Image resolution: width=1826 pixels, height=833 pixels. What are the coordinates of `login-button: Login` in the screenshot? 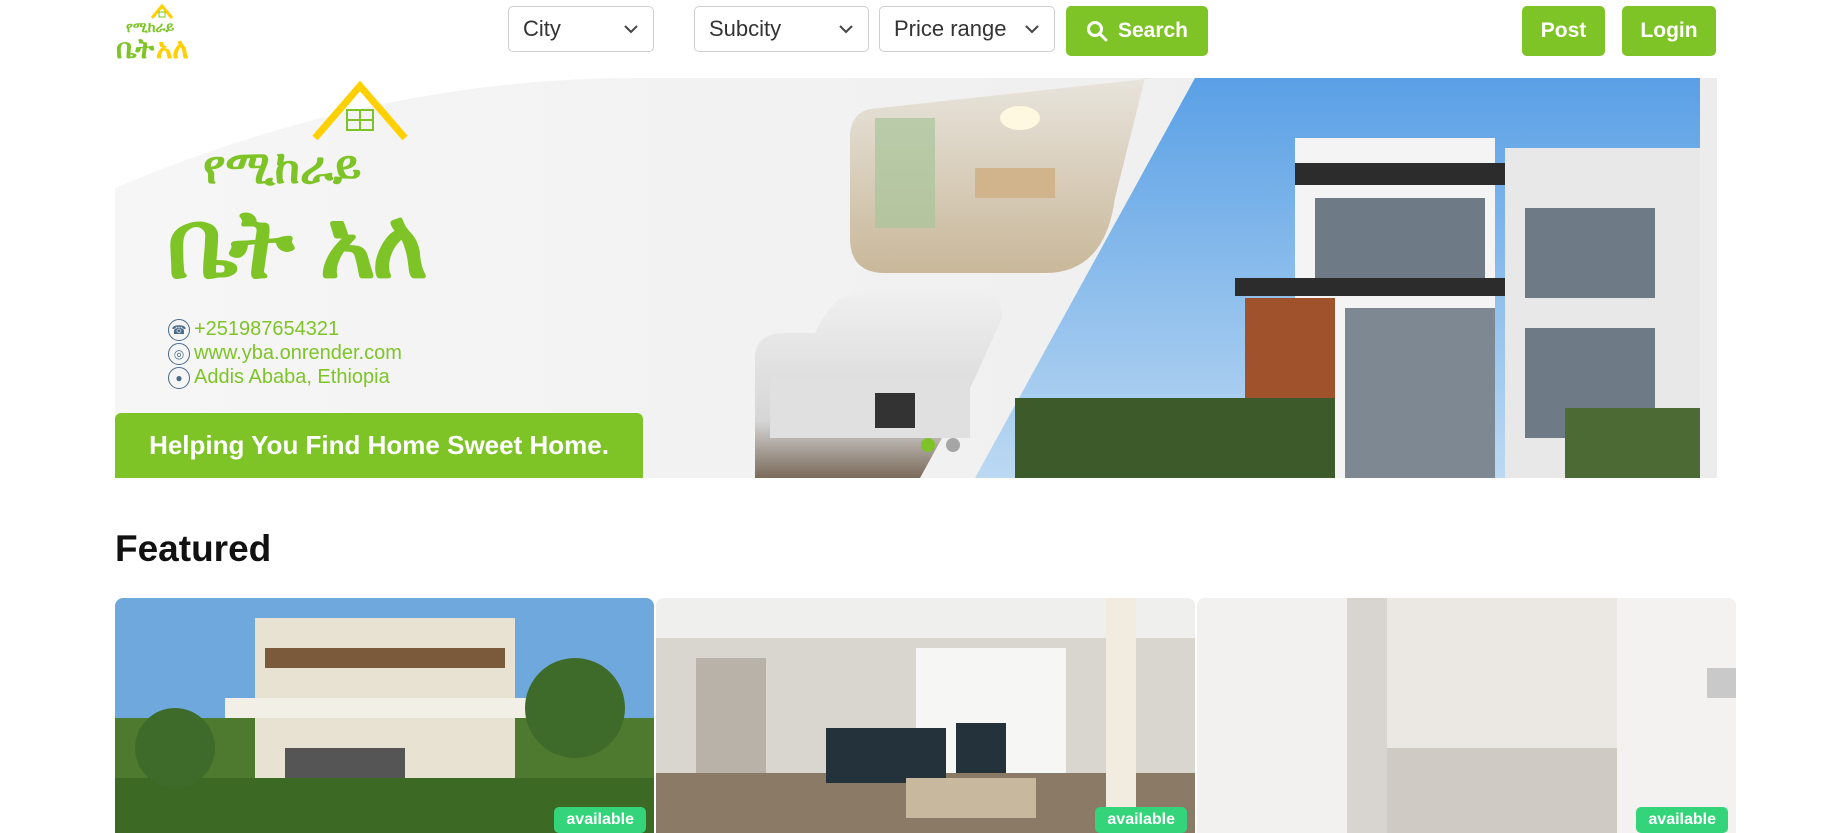 It's located at (1669, 31).